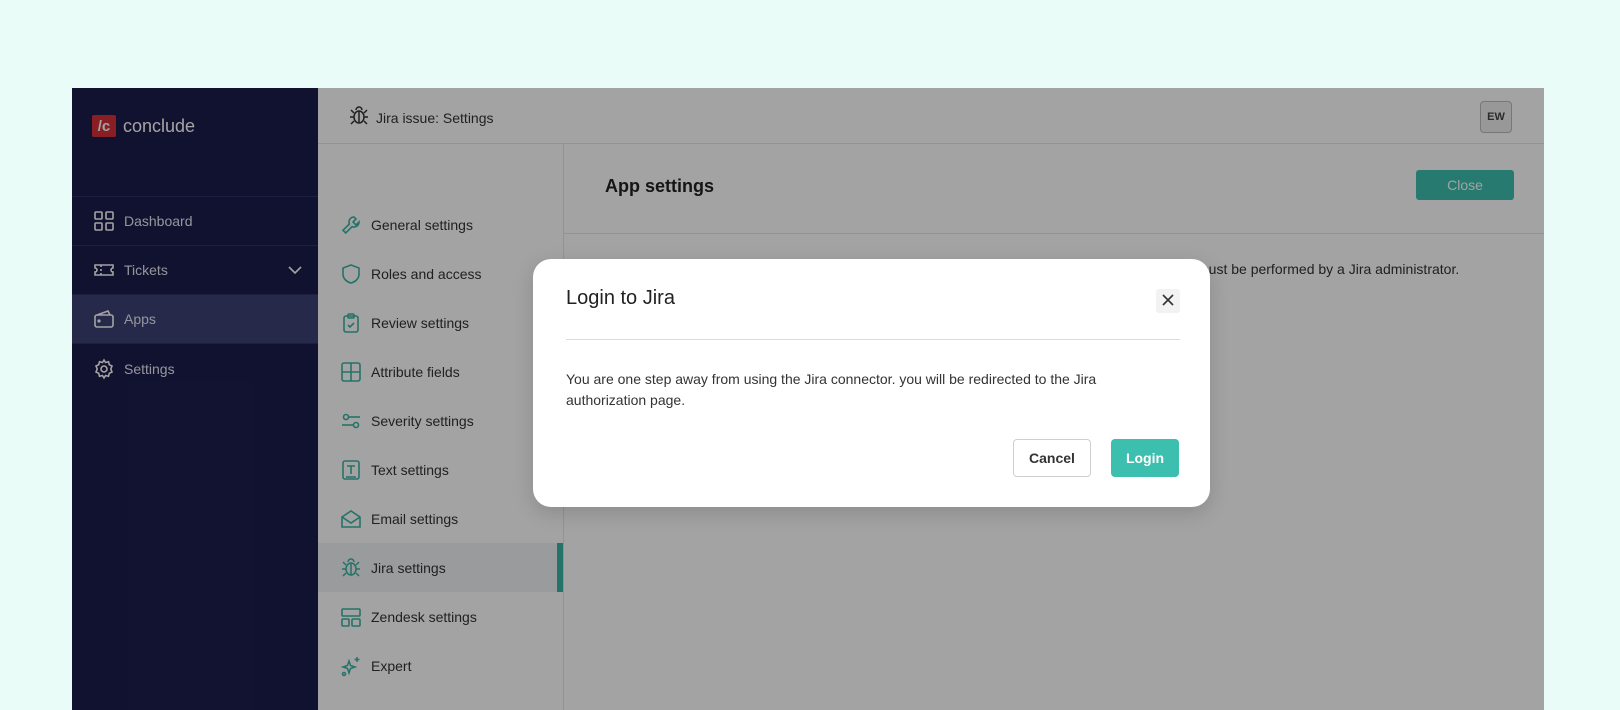 The height and width of the screenshot is (710, 1620). I want to click on login-button: Login, so click(1145, 458).